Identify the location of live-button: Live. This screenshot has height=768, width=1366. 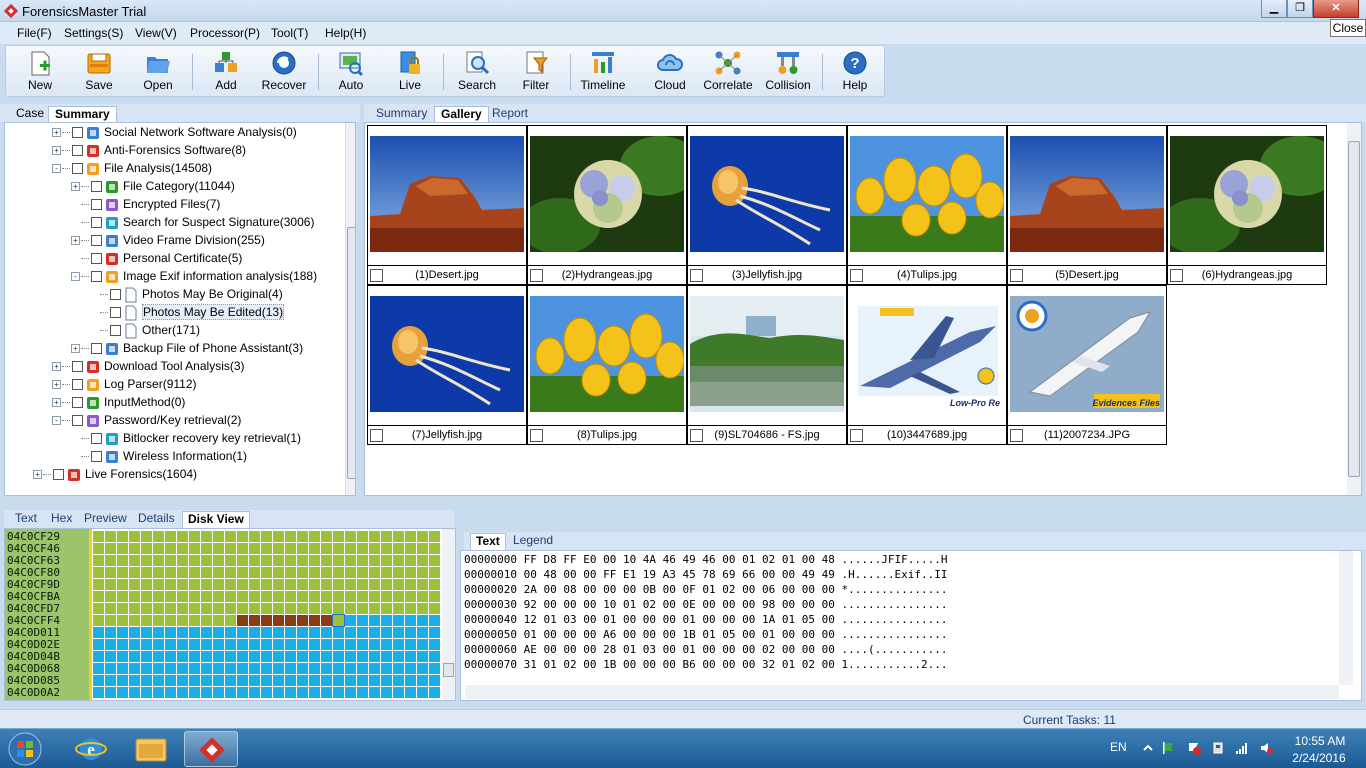
(410, 71).